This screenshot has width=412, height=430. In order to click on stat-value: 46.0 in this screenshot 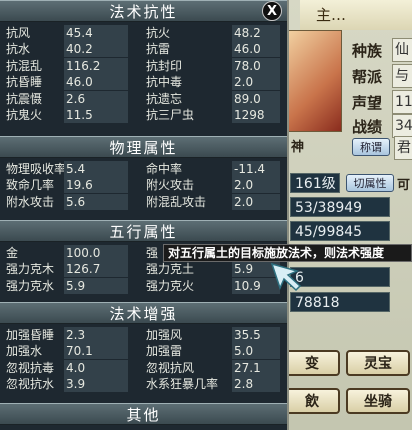, I will do `click(96, 82)`.